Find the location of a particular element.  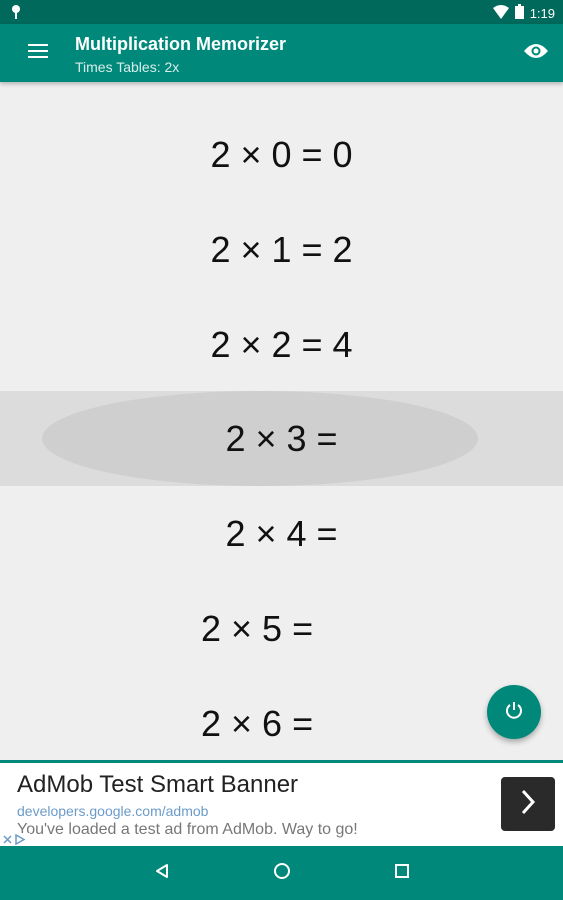

pin-icon is located at coordinates (16, 14).